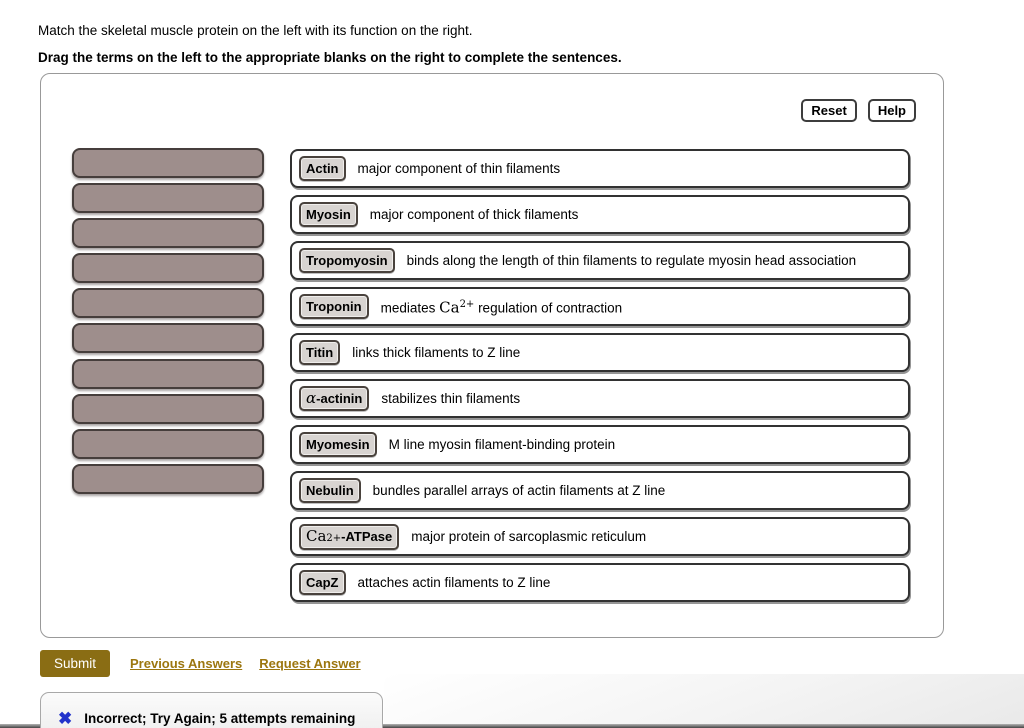 The width and height of the screenshot is (1024, 728). I want to click on term-chip: Actin, so click(322, 168).